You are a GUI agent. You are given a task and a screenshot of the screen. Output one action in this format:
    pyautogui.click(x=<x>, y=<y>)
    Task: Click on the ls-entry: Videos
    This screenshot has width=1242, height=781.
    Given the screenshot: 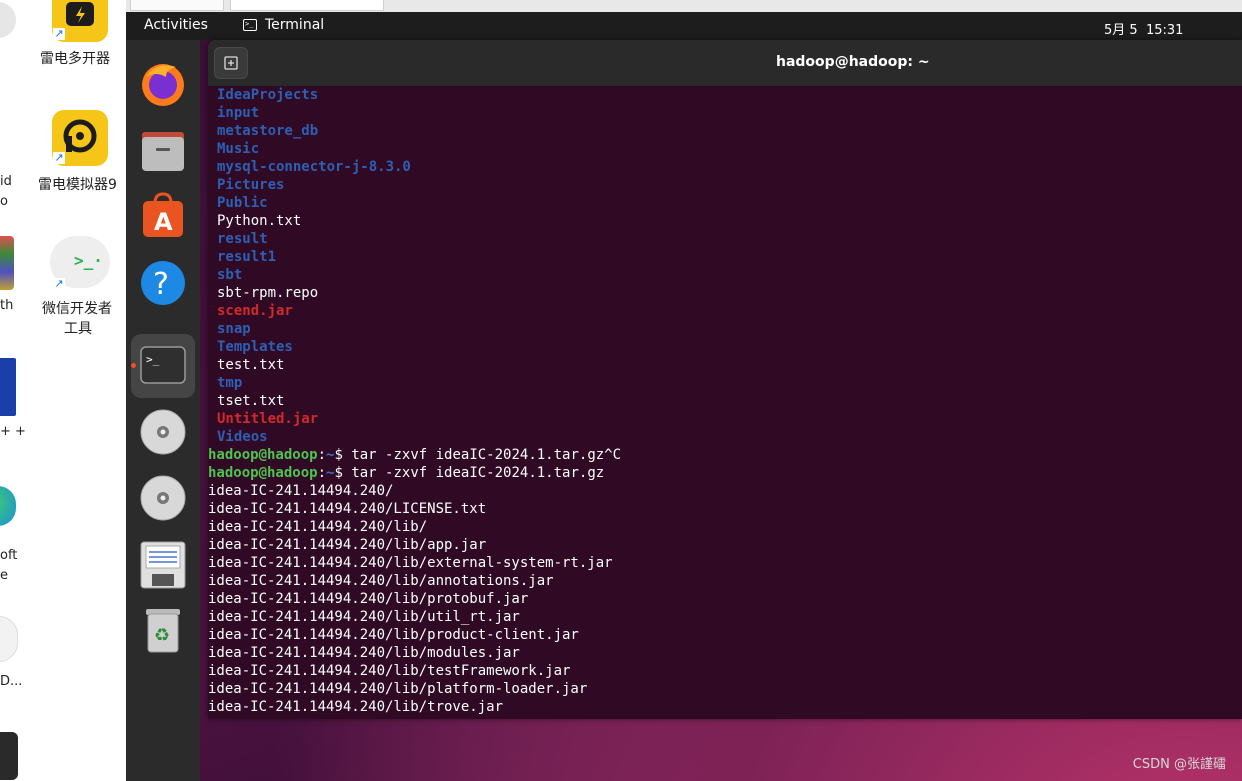 What is the action you would take?
    pyautogui.click(x=242, y=437)
    